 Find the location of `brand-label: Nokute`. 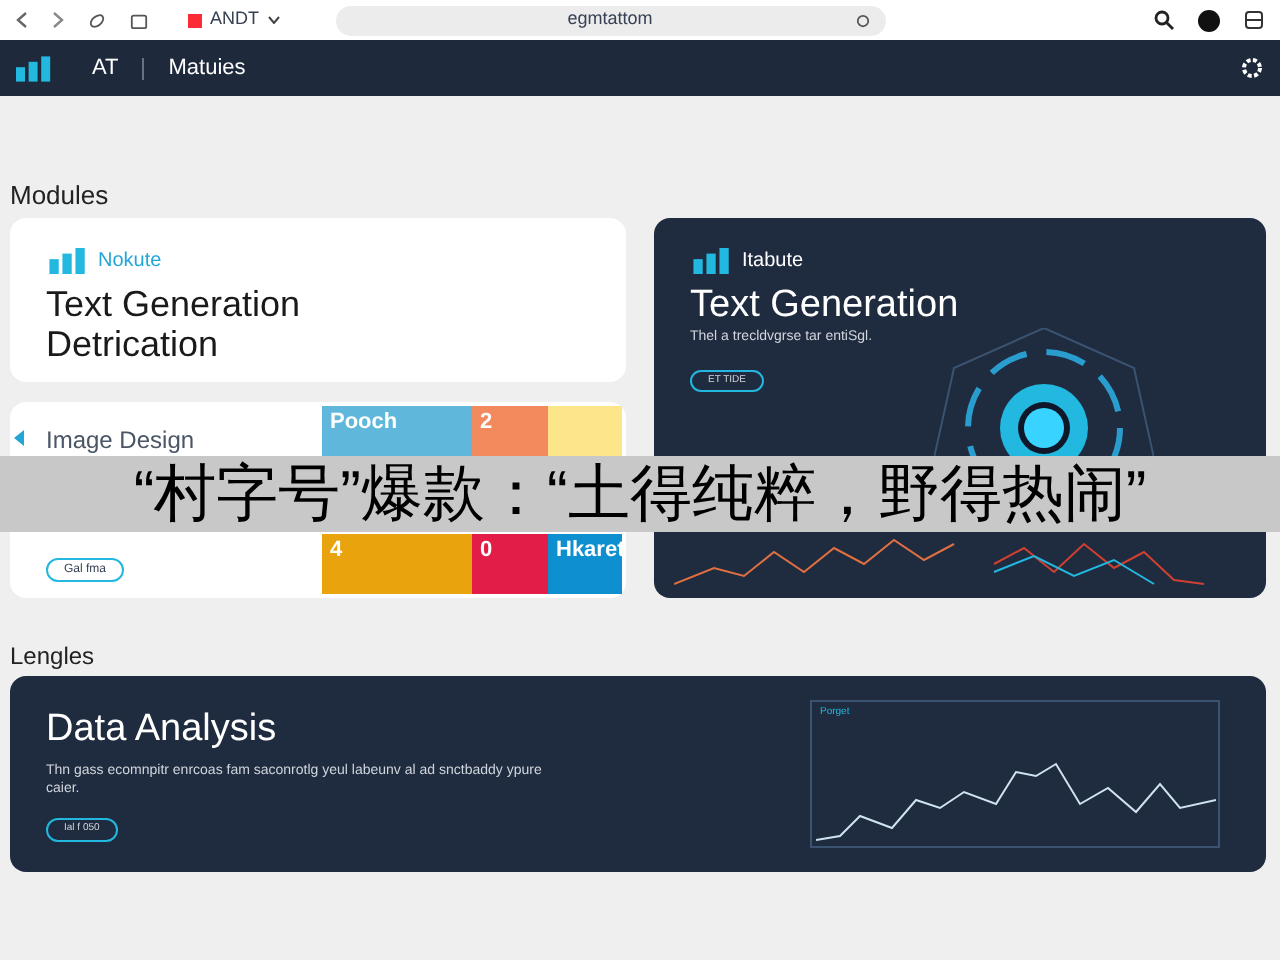

brand-label: Nokute is located at coordinates (130, 262).